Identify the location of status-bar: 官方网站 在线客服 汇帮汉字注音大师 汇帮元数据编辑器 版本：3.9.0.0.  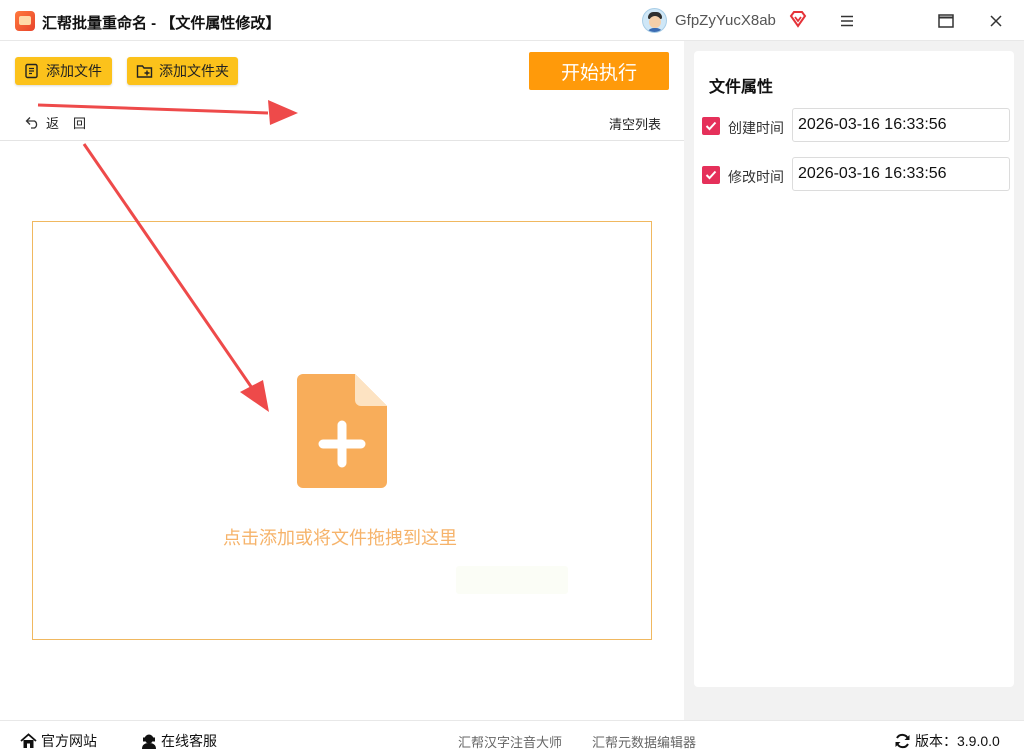
(512, 737).